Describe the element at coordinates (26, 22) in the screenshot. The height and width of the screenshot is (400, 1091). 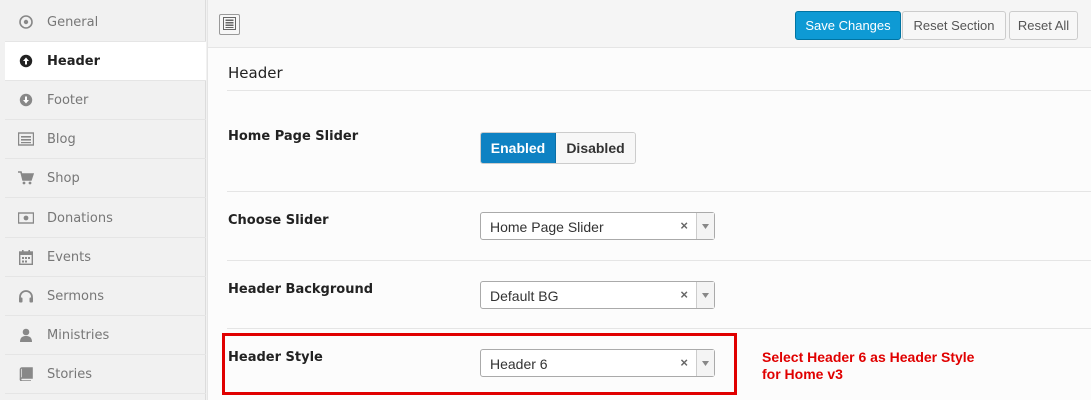
I see `target-icon` at that location.